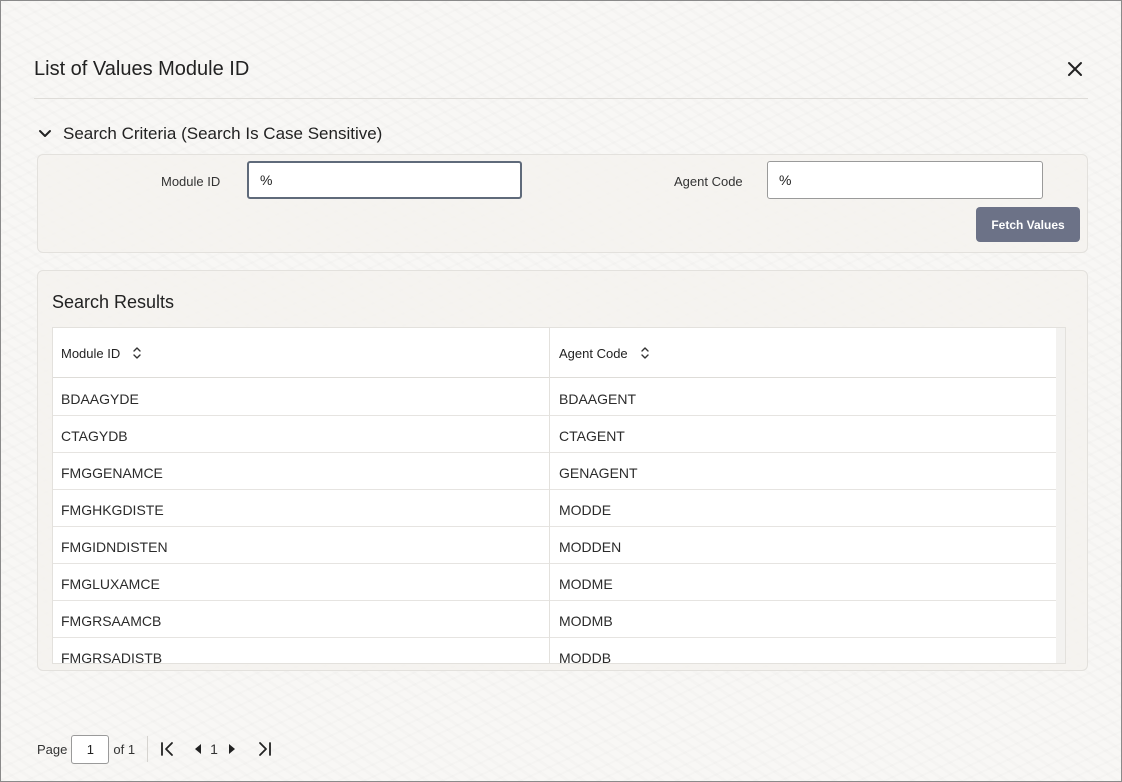  What do you see at coordinates (384, 180) in the screenshot?
I see `module-id-input` at bounding box center [384, 180].